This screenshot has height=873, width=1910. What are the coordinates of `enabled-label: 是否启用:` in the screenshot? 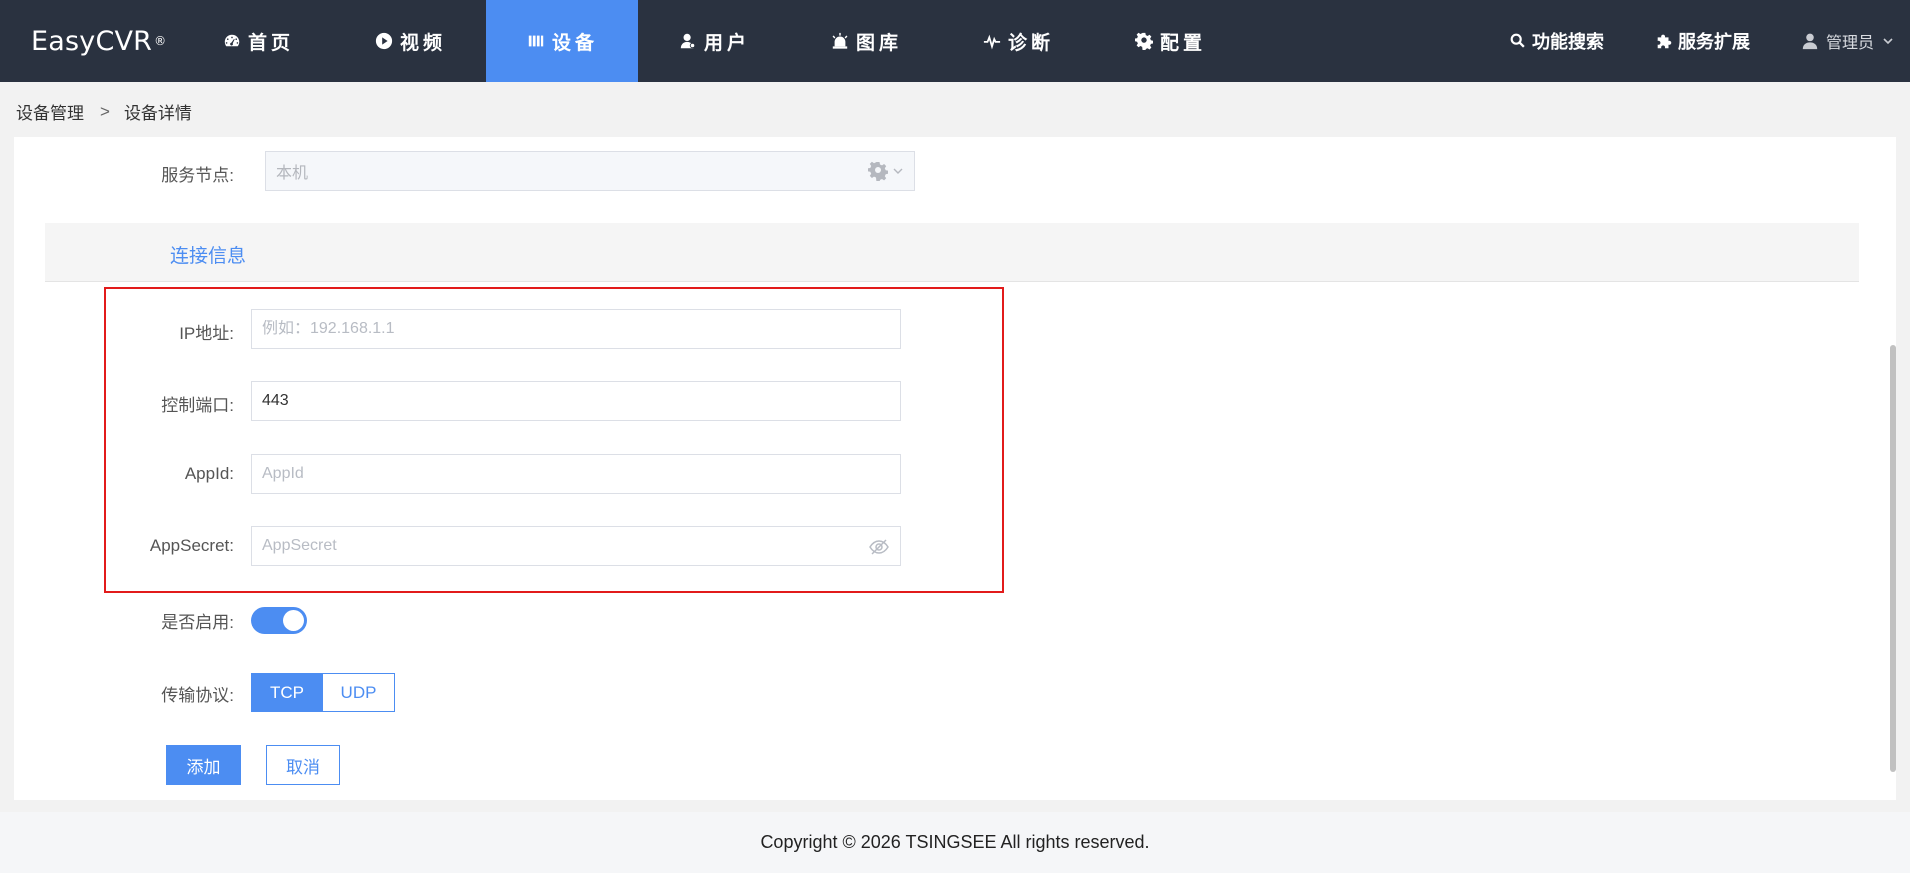 It's located at (197, 622).